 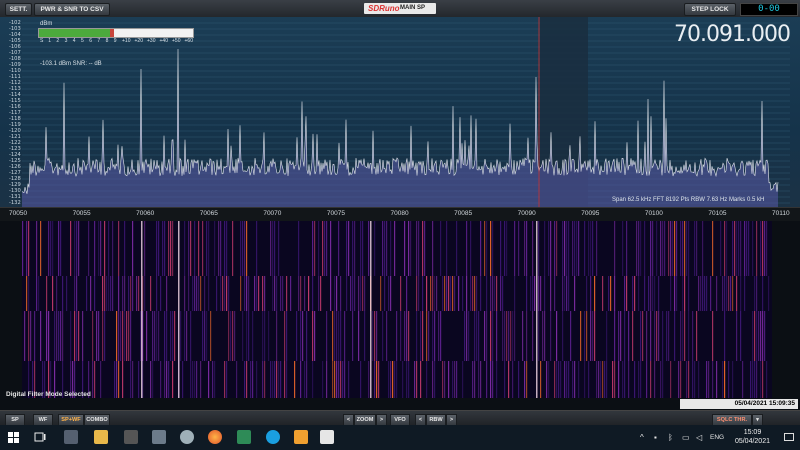 What do you see at coordinates (112, 33) in the screenshot?
I see `s-meter-over` at bounding box center [112, 33].